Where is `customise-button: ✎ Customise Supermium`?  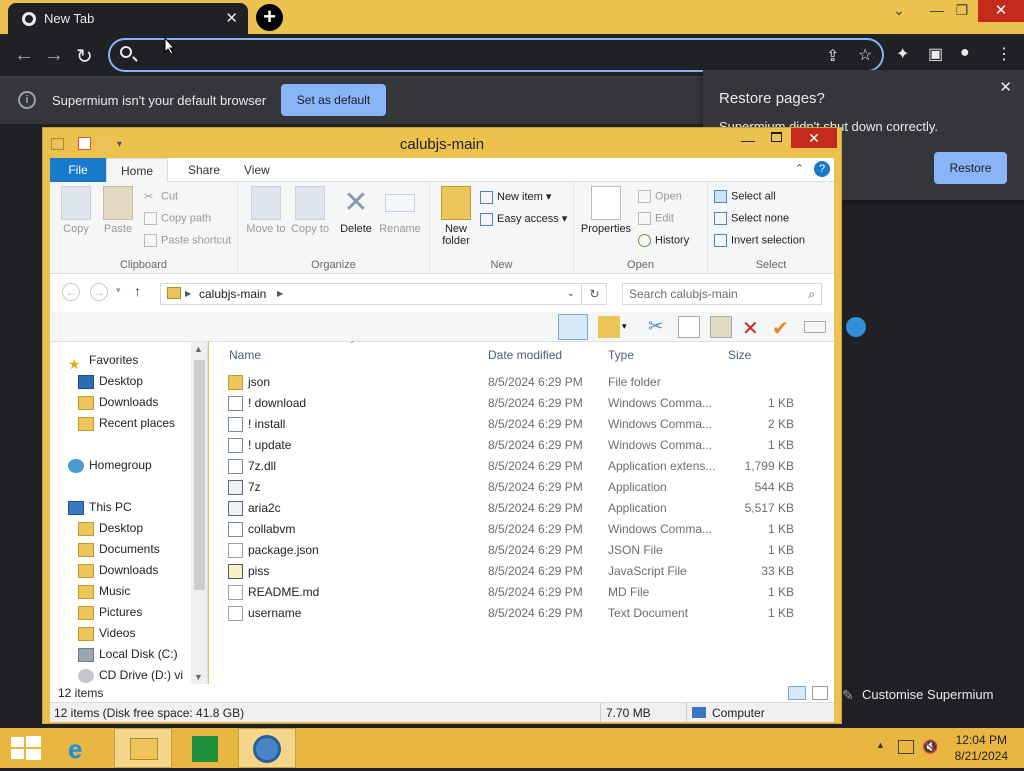 customise-button: ✎ Customise Supermium is located at coordinates (928, 695).